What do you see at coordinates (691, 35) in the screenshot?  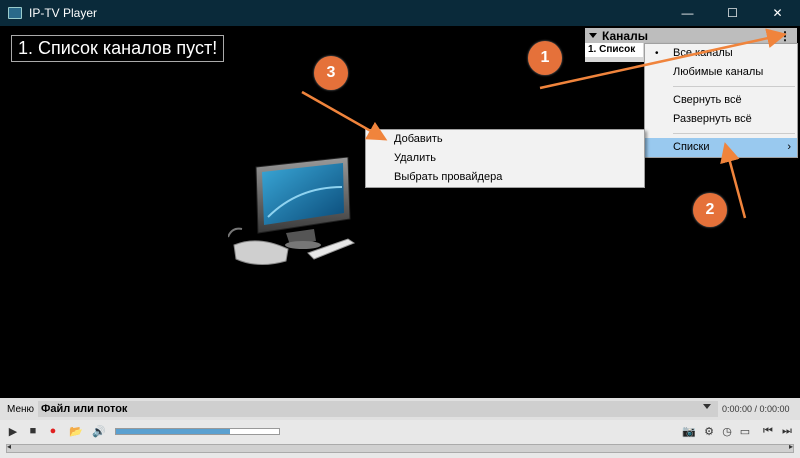 I see `channels-header: Каналы` at bounding box center [691, 35].